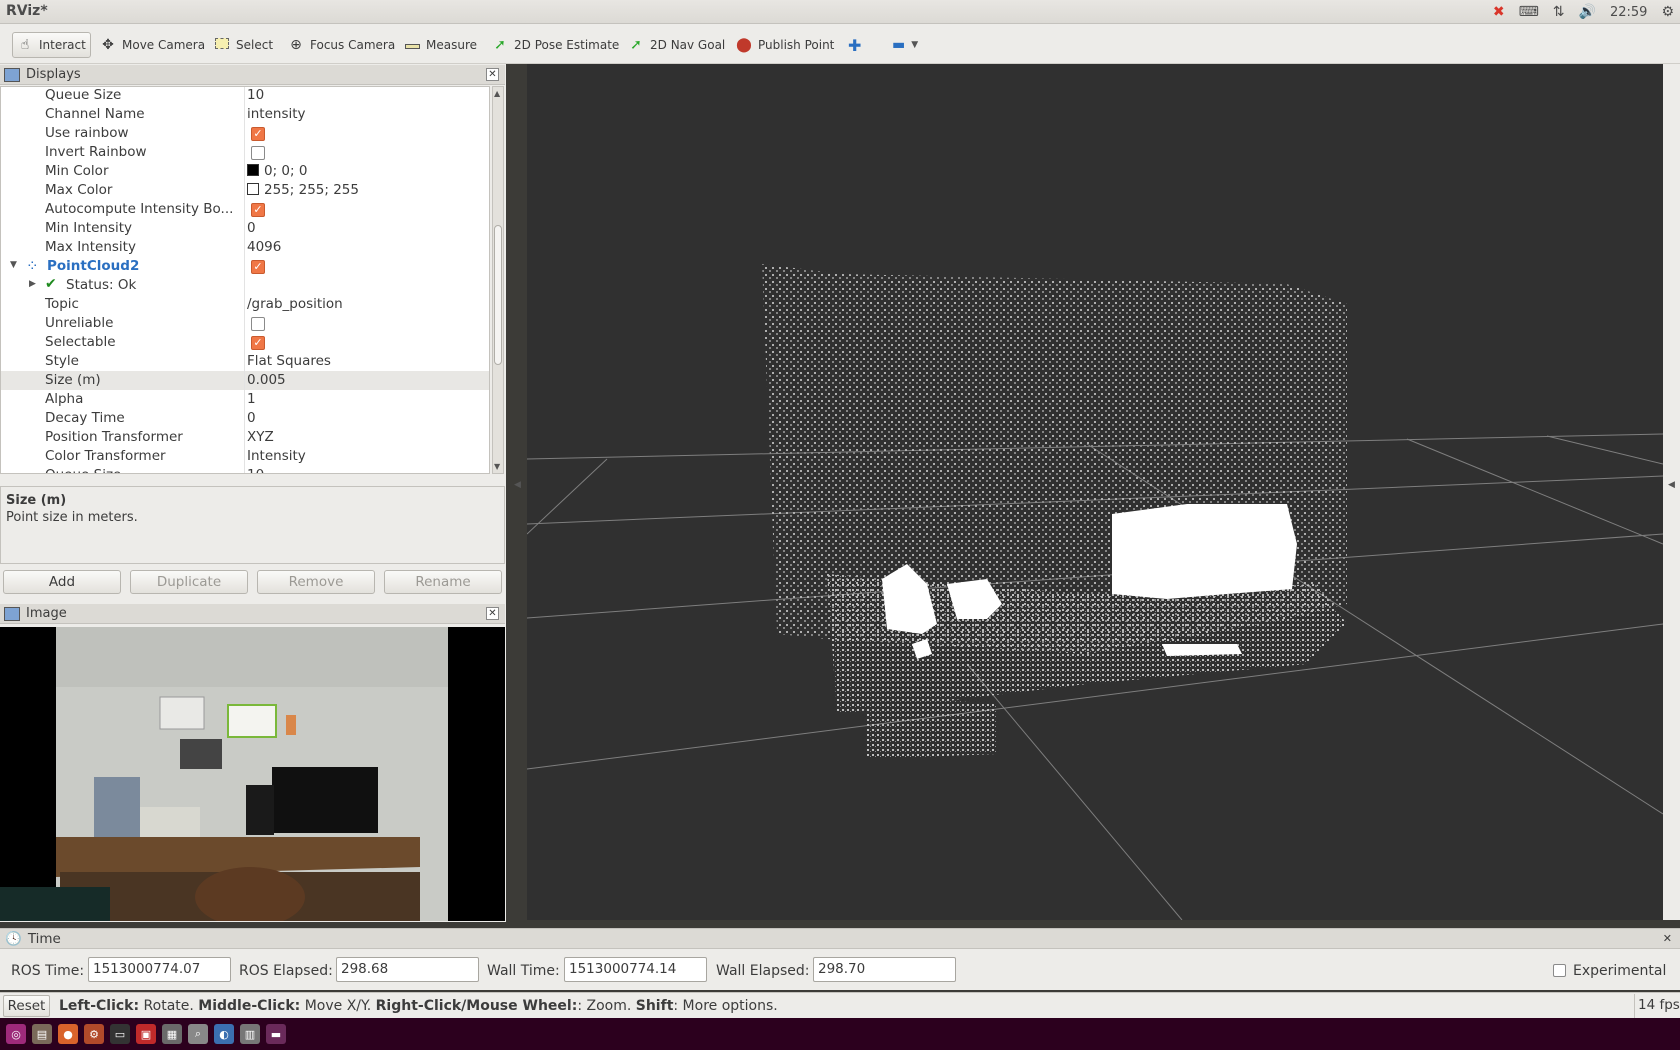 This screenshot has width=1680, height=1050. What do you see at coordinates (245, 266) in the screenshot?
I see `property-row: ▼ ⁘ PointCloud2 ✓` at bounding box center [245, 266].